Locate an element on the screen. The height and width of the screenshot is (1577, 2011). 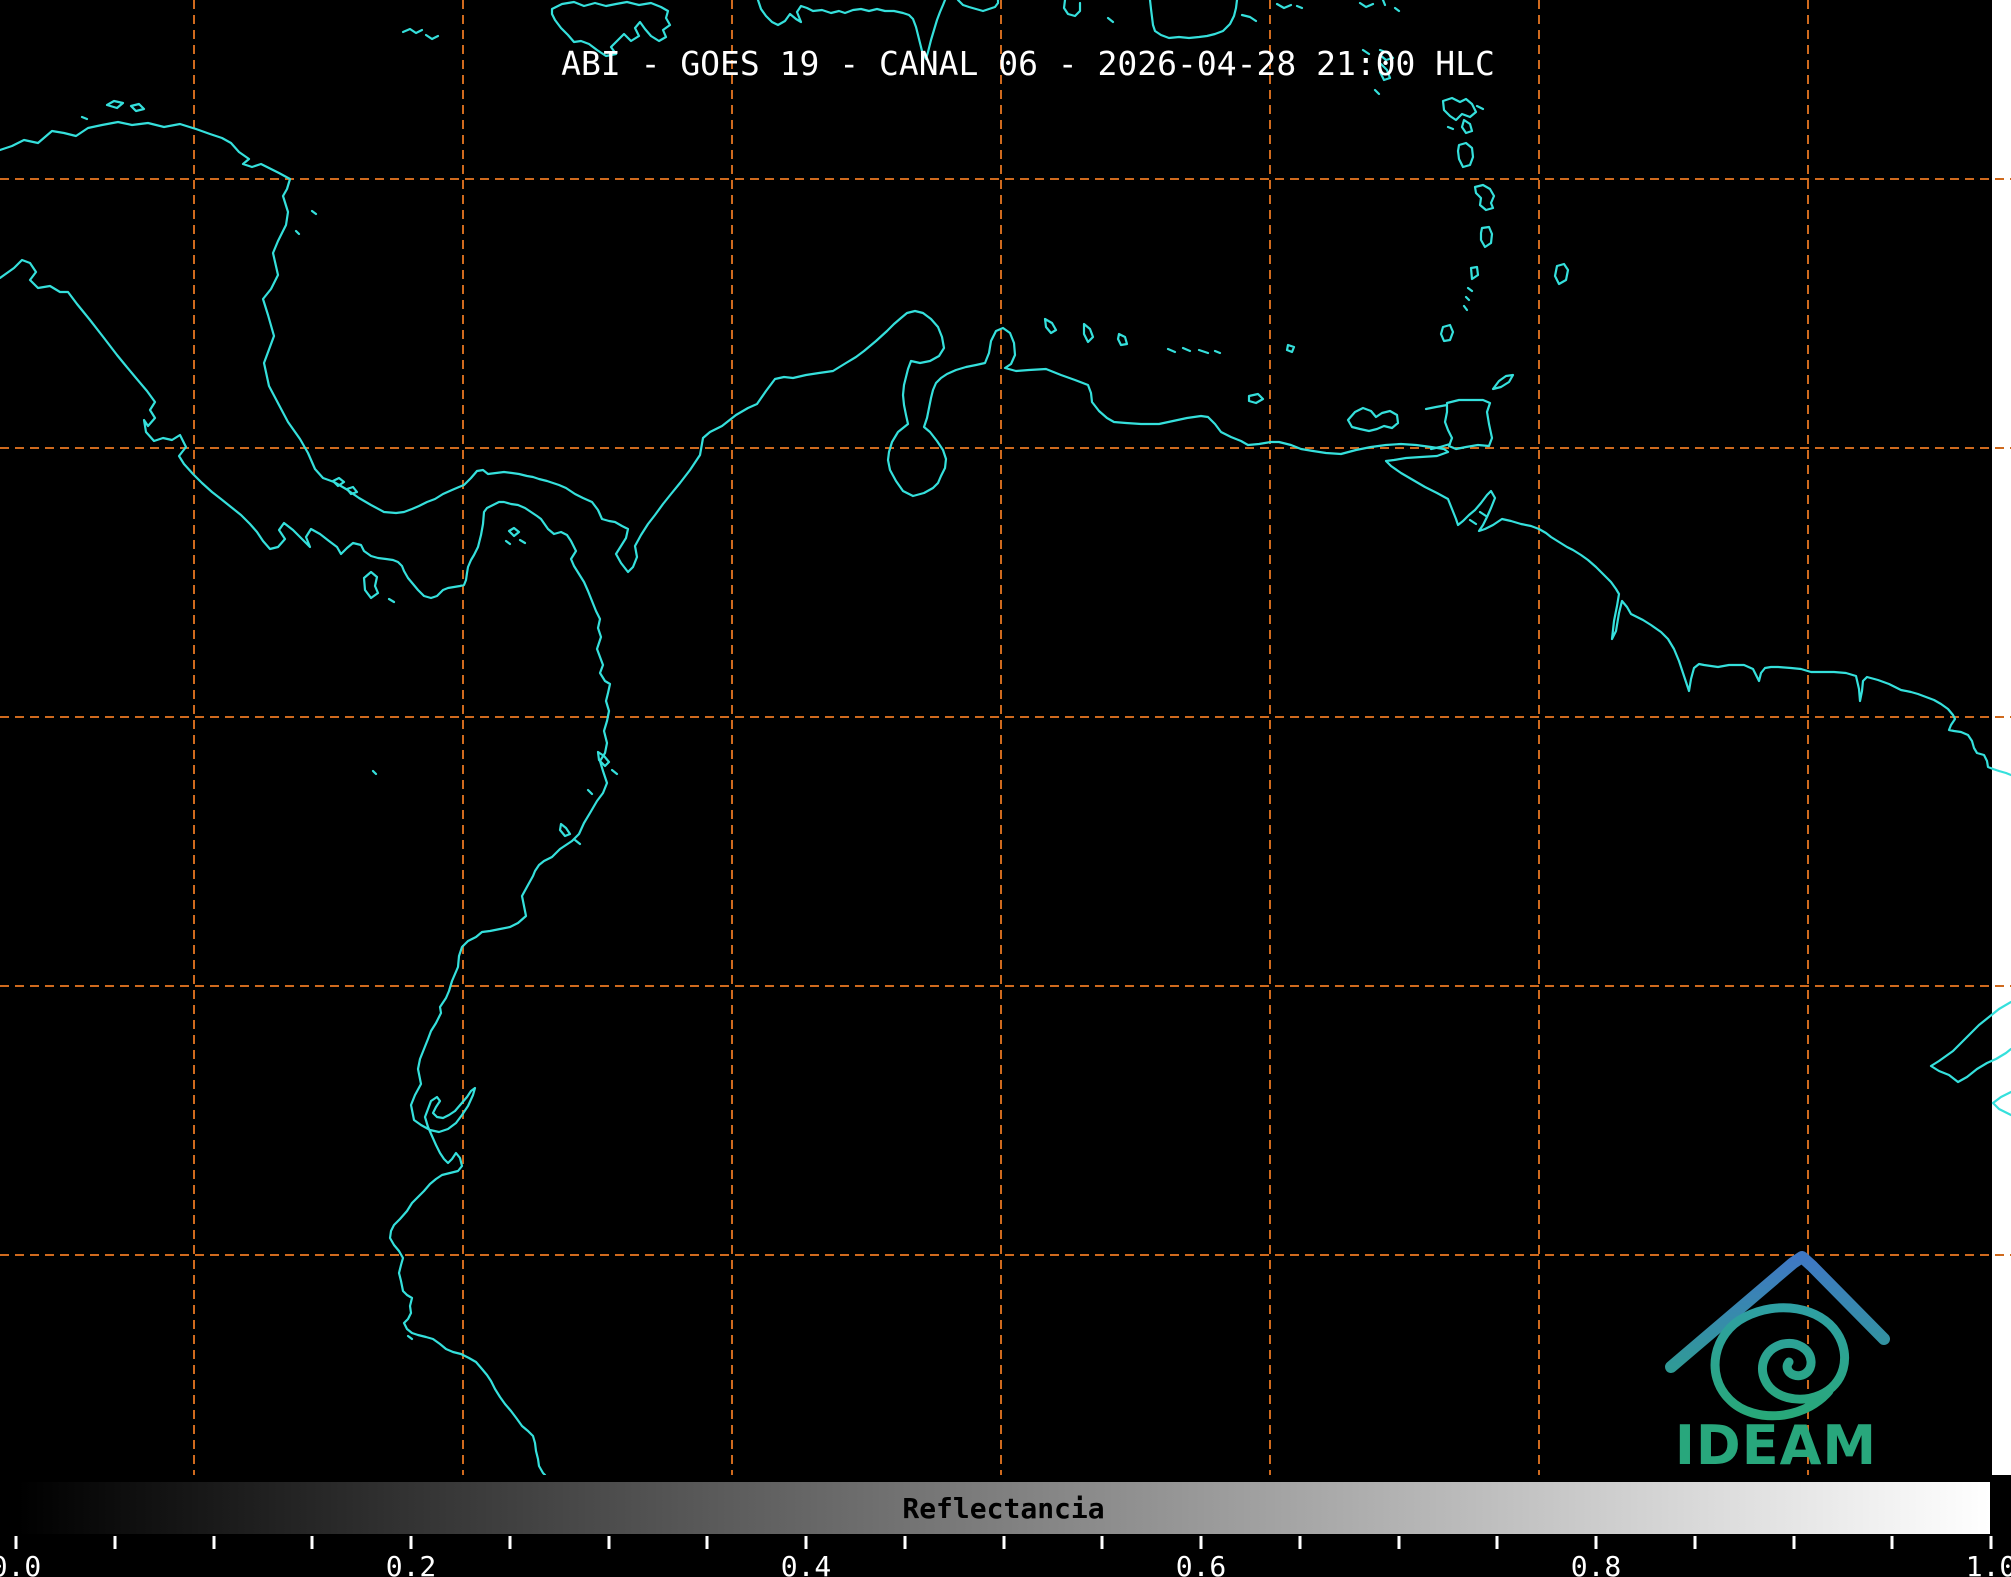
colorbar: Reflectancia is located at coordinates (1003, 1508).